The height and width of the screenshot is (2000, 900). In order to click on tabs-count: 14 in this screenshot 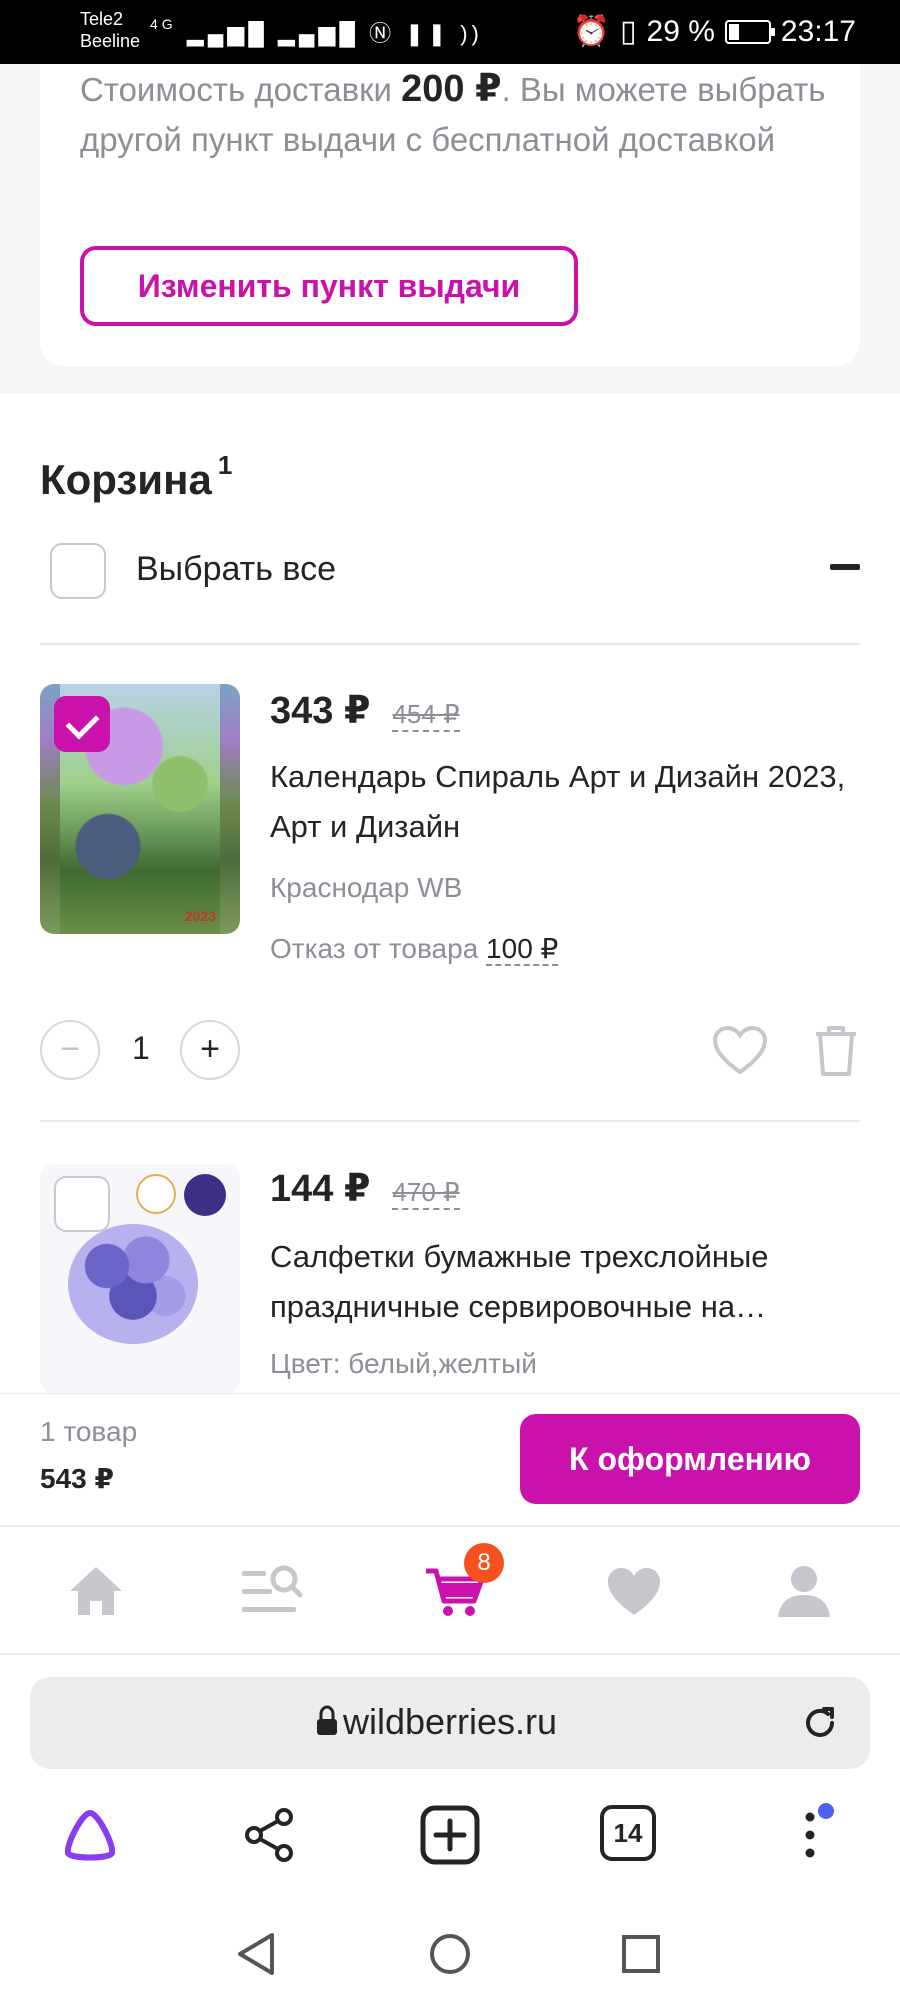, I will do `click(628, 1833)`.